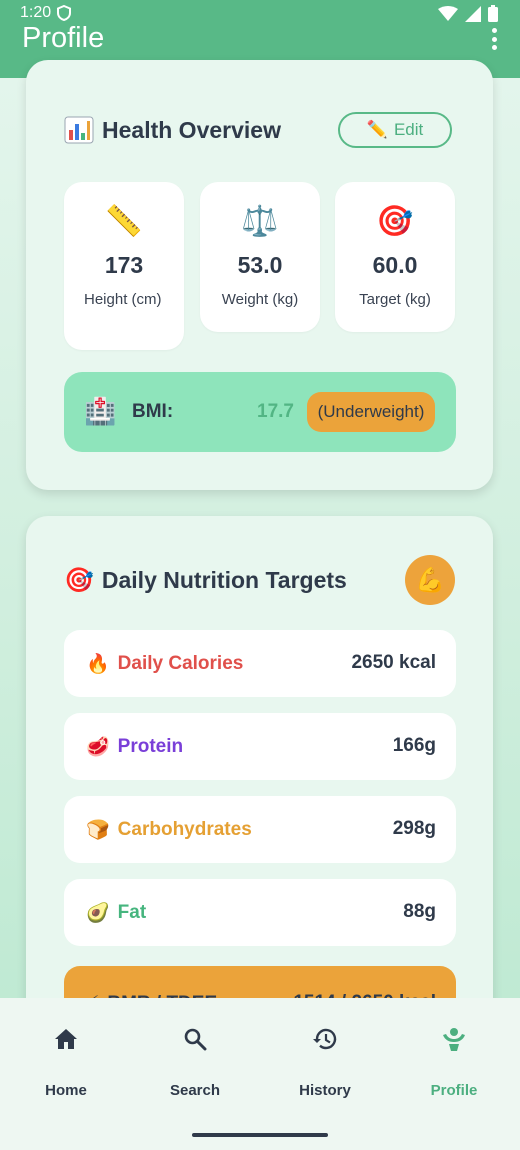 The image size is (520, 1150). Describe the element at coordinates (260, 299) in the screenshot. I see `weight-label: Weight (kg)` at that location.